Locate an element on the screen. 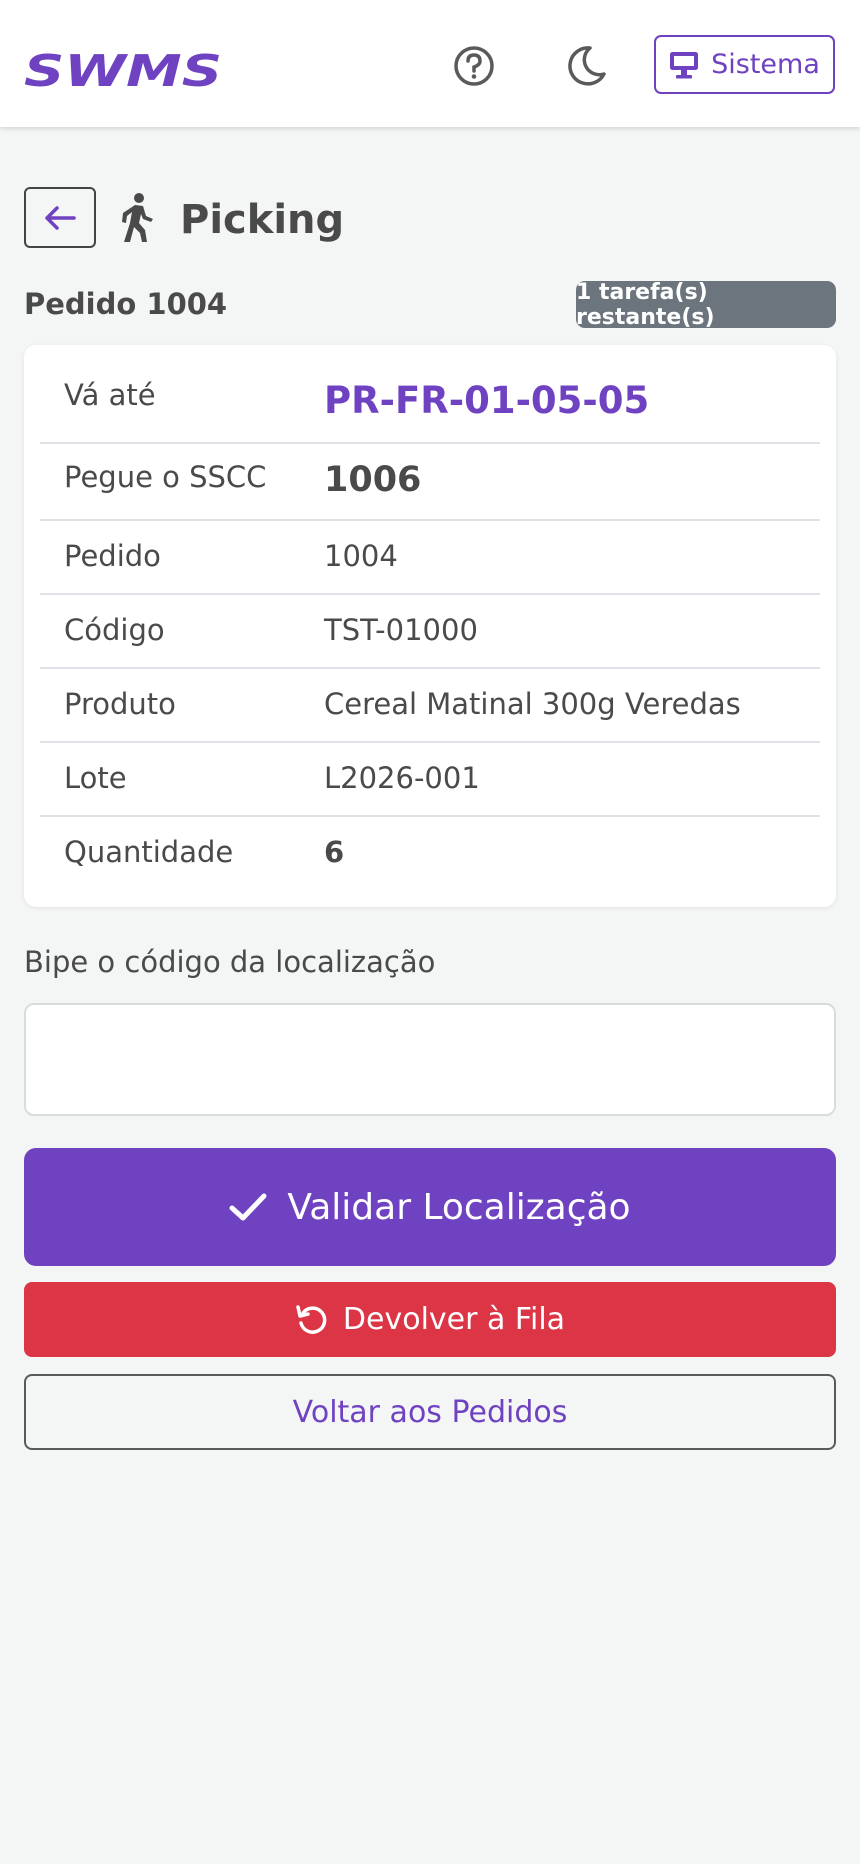 Image resolution: width=860 pixels, height=1864 pixels. desktop-icon is located at coordinates (684, 64).